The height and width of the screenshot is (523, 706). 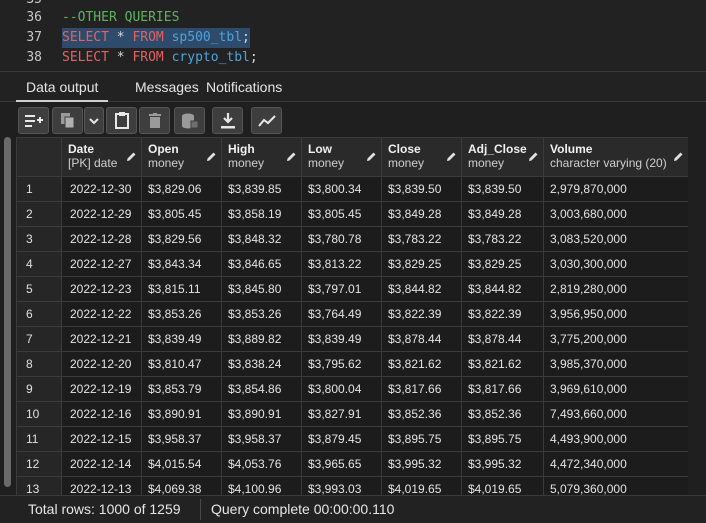 I want to click on table-cell: $4,100.96, so click(x=261, y=485).